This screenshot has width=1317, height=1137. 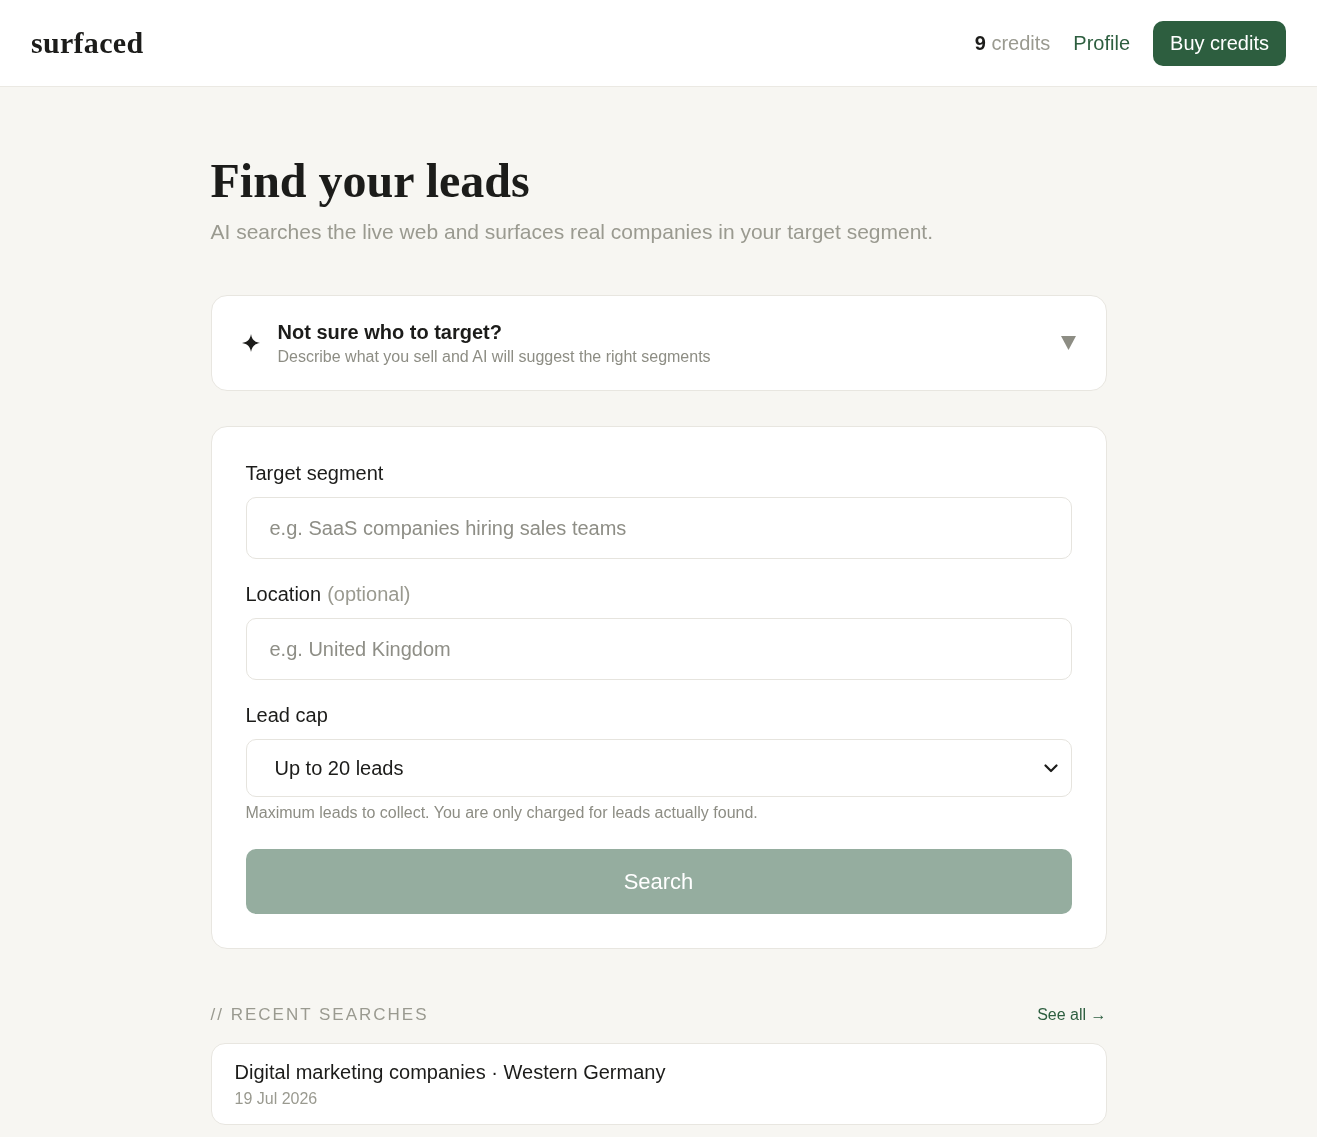 What do you see at coordinates (494, 356) in the screenshot?
I see `suggest-description: Describe what you sell and AI will suggest the right segments` at bounding box center [494, 356].